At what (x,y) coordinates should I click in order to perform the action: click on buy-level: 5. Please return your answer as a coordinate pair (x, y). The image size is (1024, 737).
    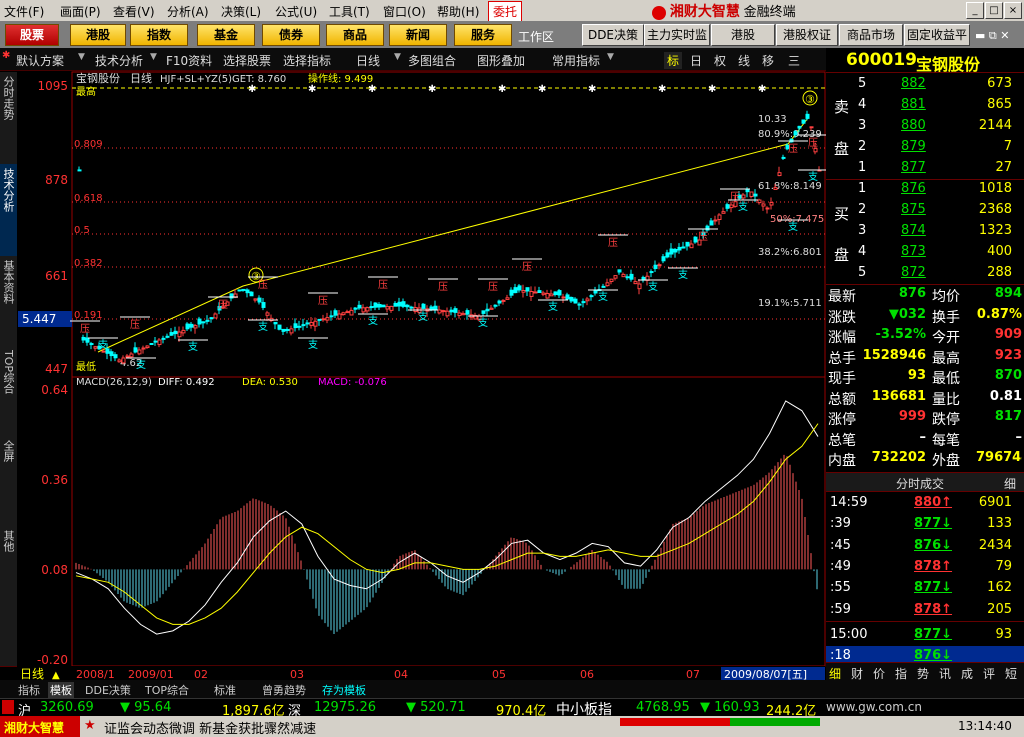
    Looking at the image, I should click on (862, 272).